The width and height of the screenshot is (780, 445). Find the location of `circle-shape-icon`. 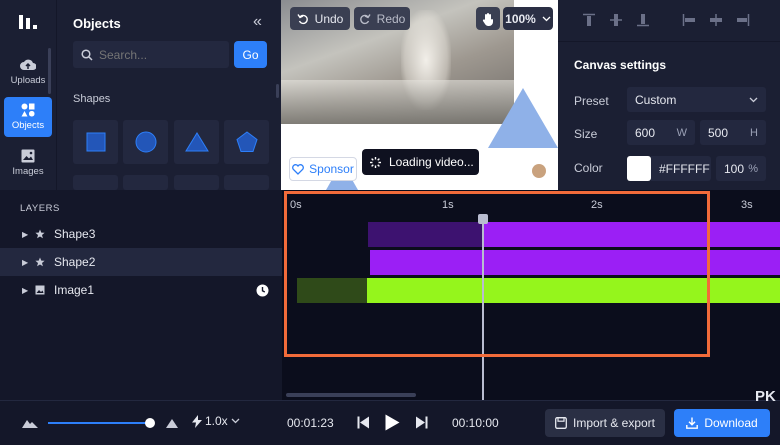

circle-shape-icon is located at coordinates (145, 142).